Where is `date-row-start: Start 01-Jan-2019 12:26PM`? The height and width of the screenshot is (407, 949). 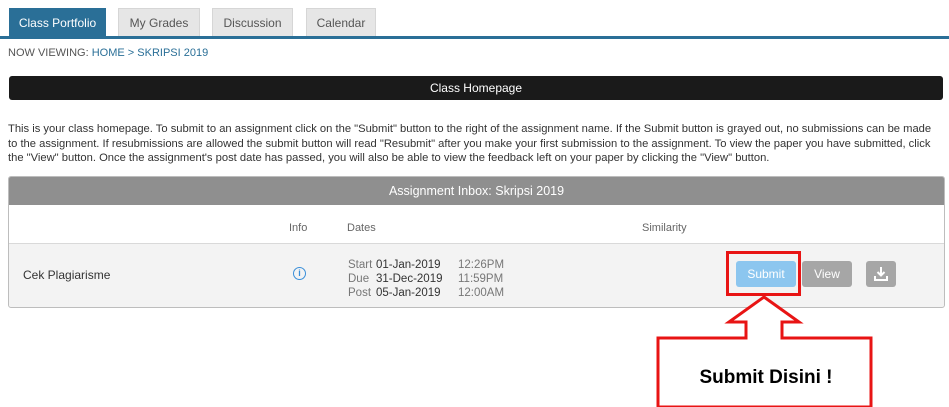
date-row-start: Start 01-Jan-2019 12:26PM is located at coordinates (426, 265).